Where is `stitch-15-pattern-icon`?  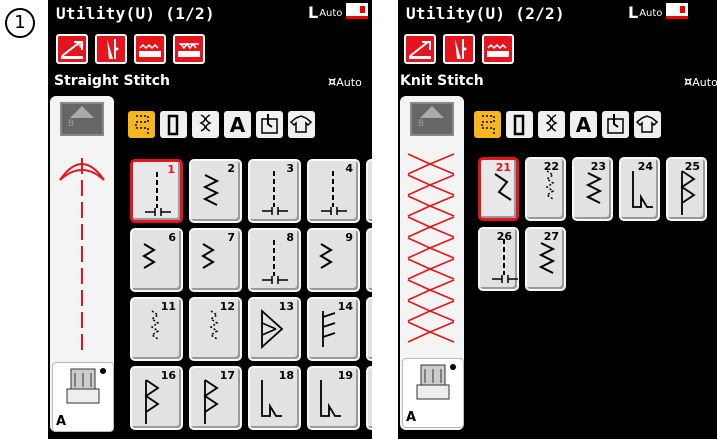 stitch-15-pattern-icon is located at coordinates (370, 329).